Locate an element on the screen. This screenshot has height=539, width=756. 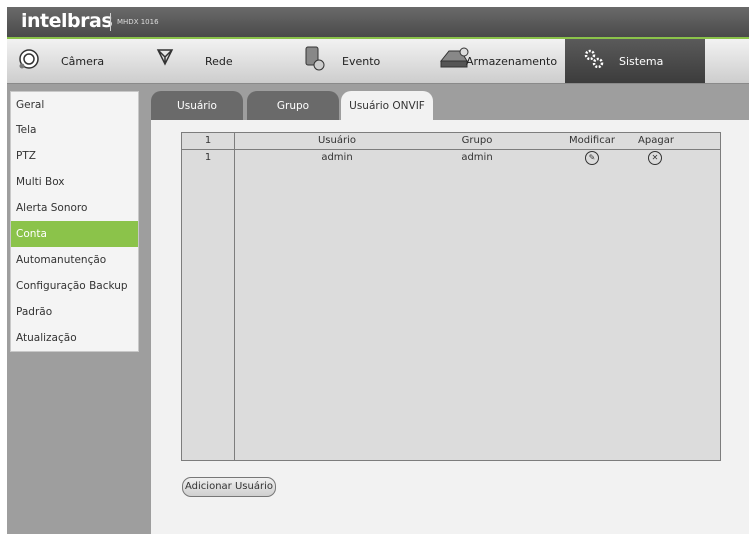
nav-storage: Armazenamento is located at coordinates (494, 61).